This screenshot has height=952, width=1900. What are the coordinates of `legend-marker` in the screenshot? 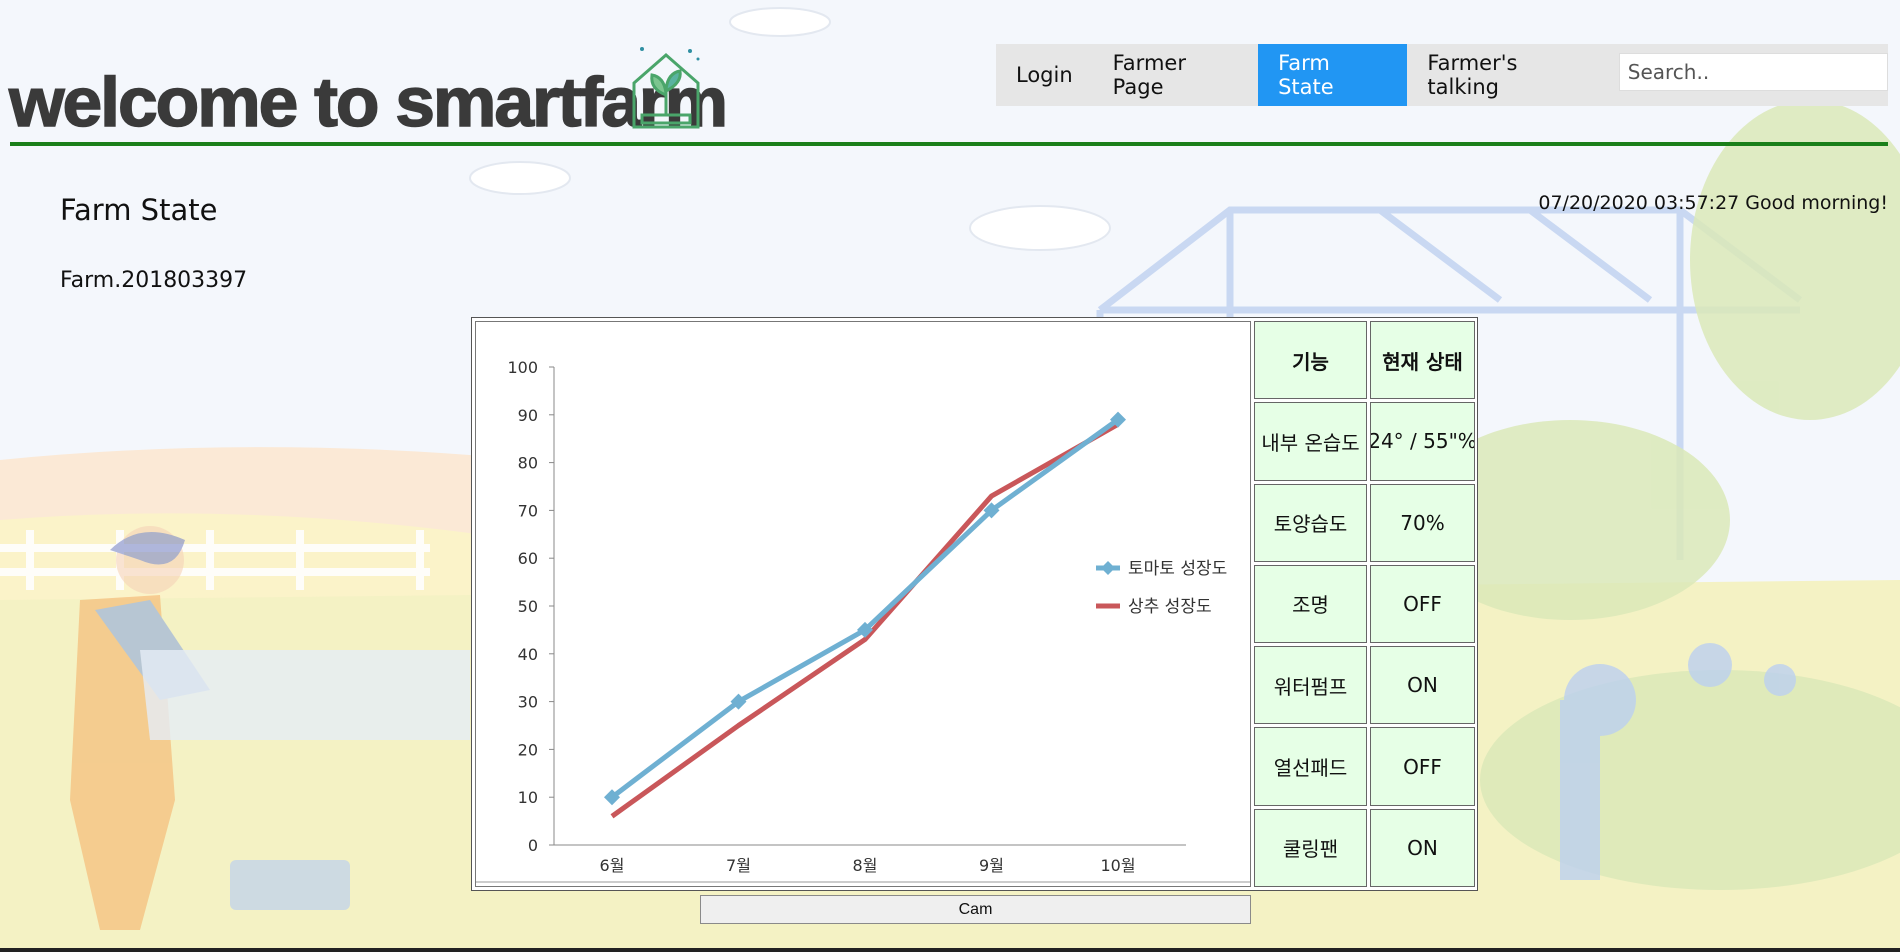 It's located at (1108, 568).